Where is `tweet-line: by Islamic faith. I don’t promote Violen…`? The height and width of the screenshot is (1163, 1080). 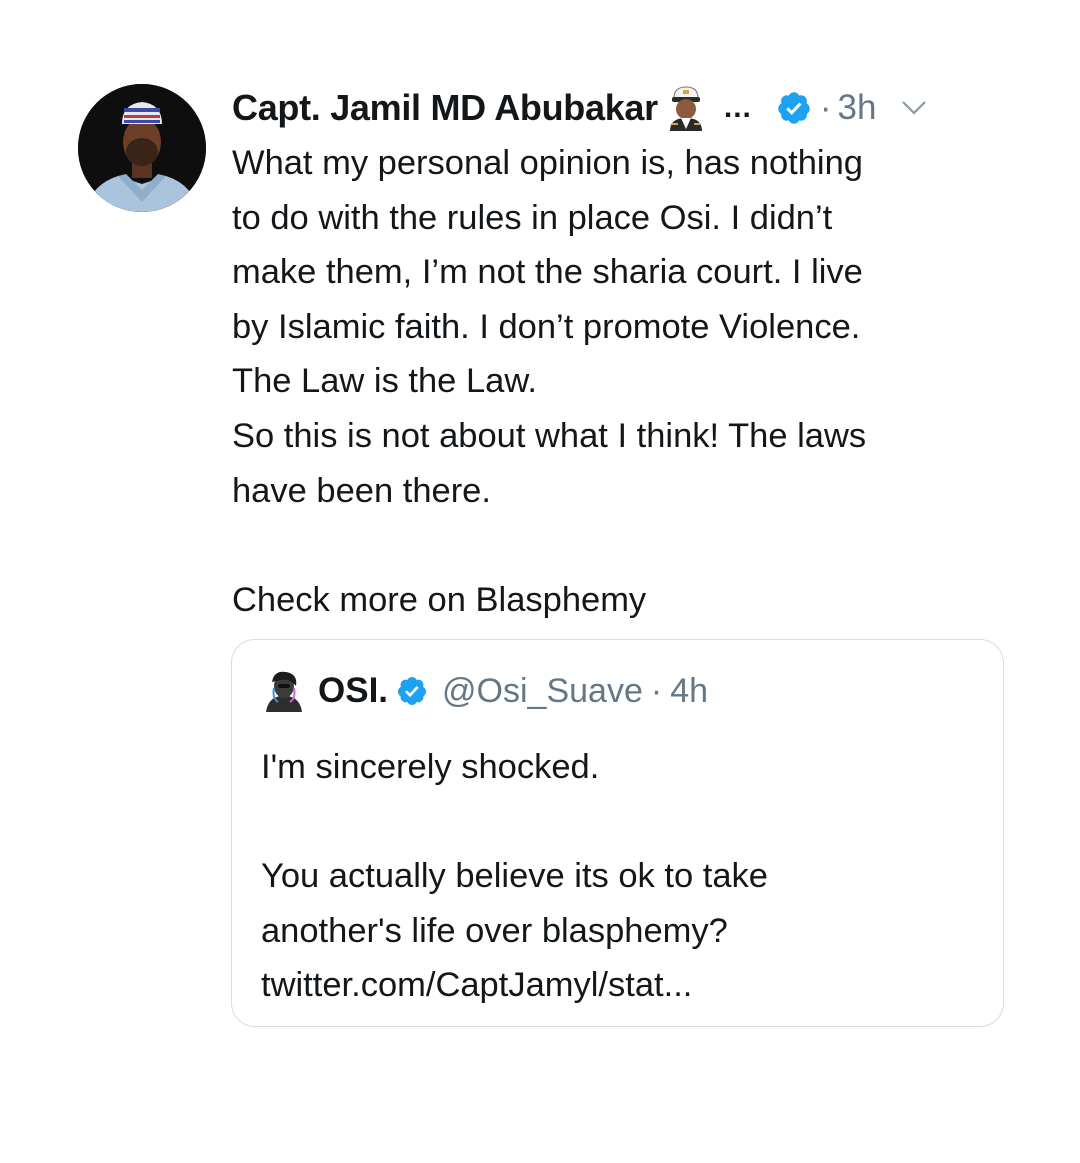
tweet-line: by Islamic faith. I don’t promote Violen… is located at coordinates (546, 326).